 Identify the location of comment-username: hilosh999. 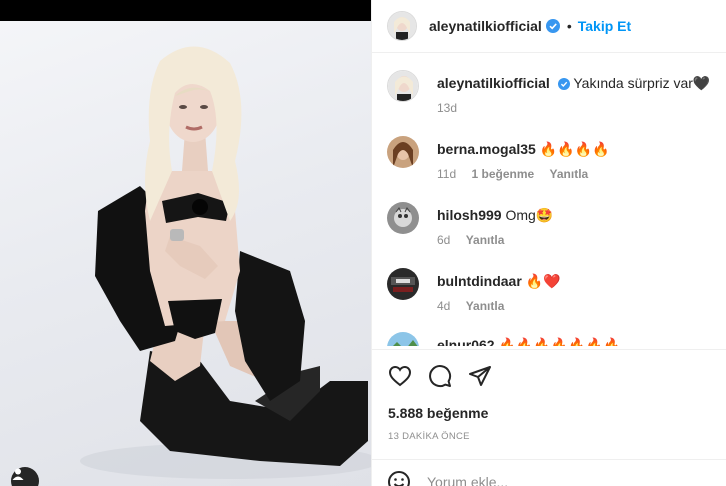
(469, 215).